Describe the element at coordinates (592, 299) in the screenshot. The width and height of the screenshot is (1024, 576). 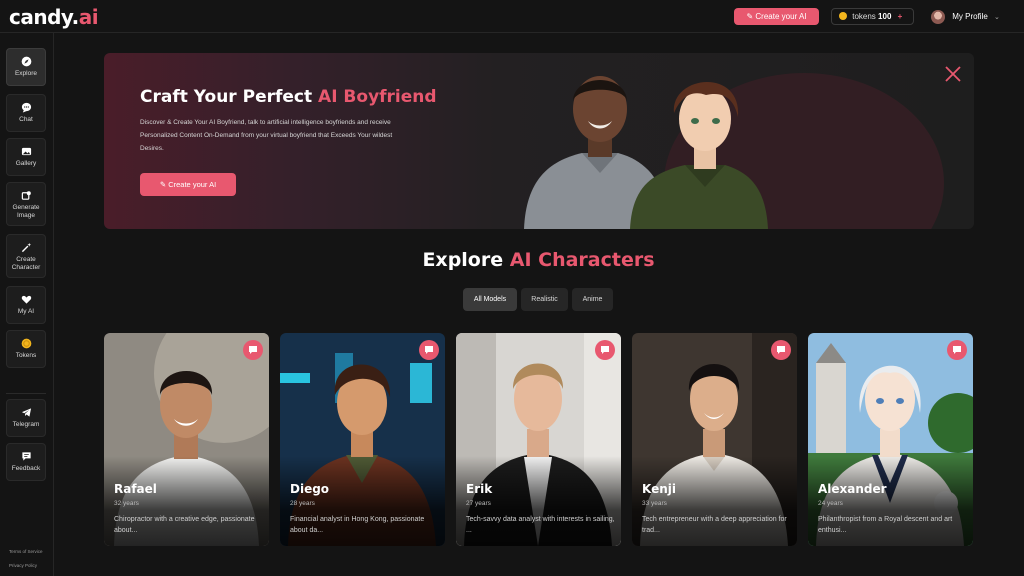
I see `filter-anime: Anime` at that location.